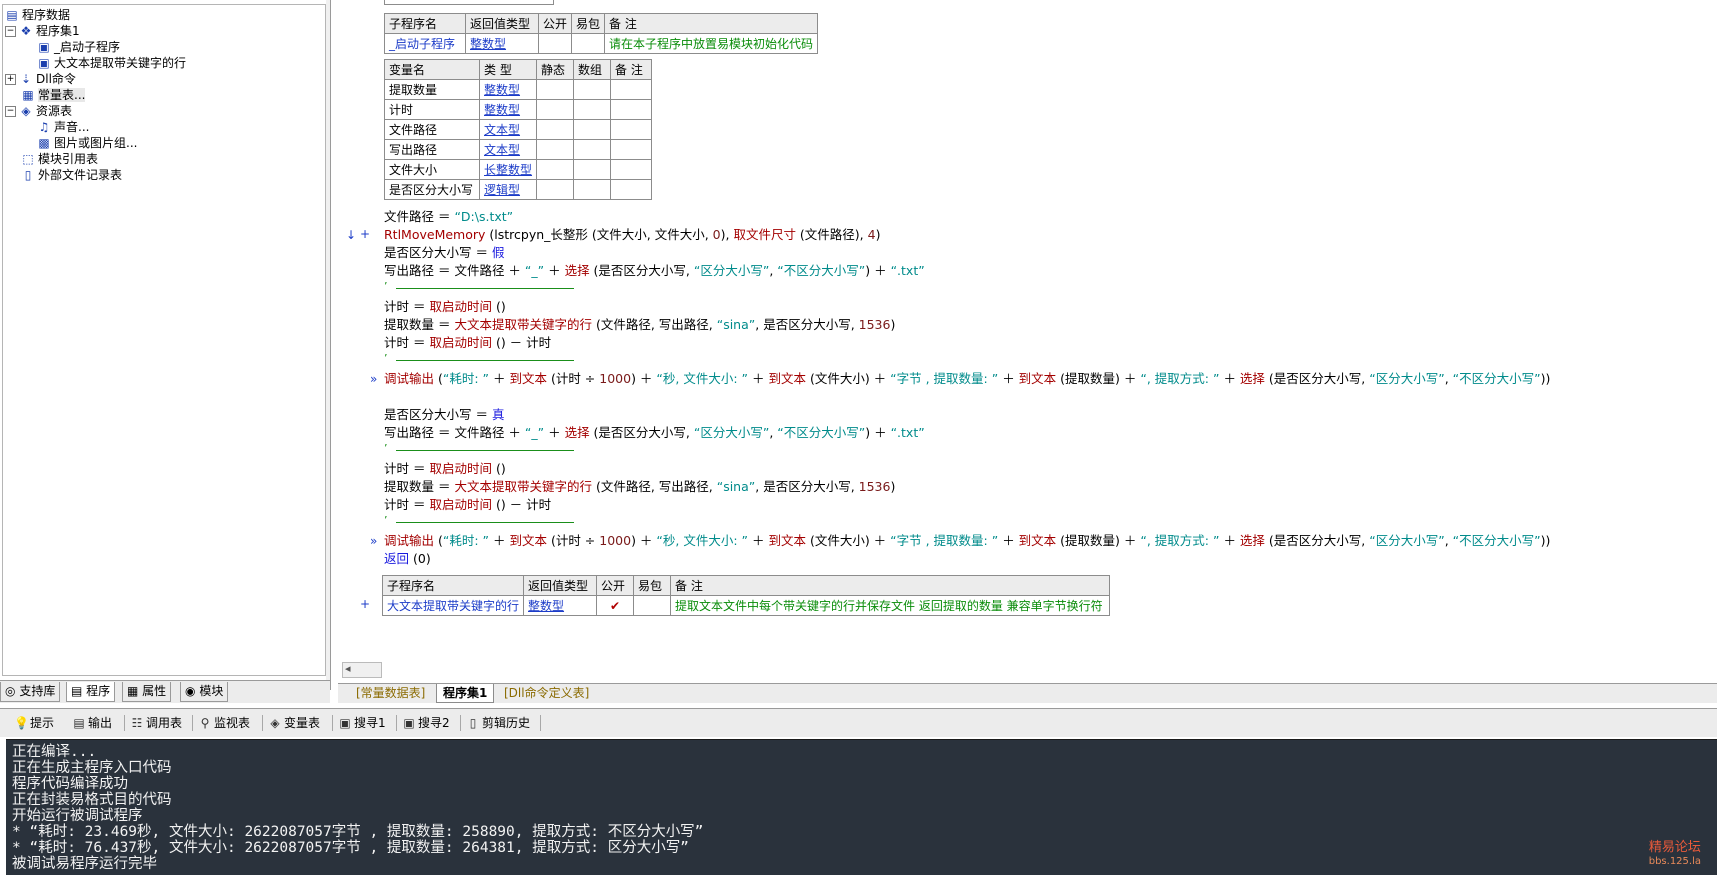  I want to click on tab-program: ▤ 程序, so click(91, 692).